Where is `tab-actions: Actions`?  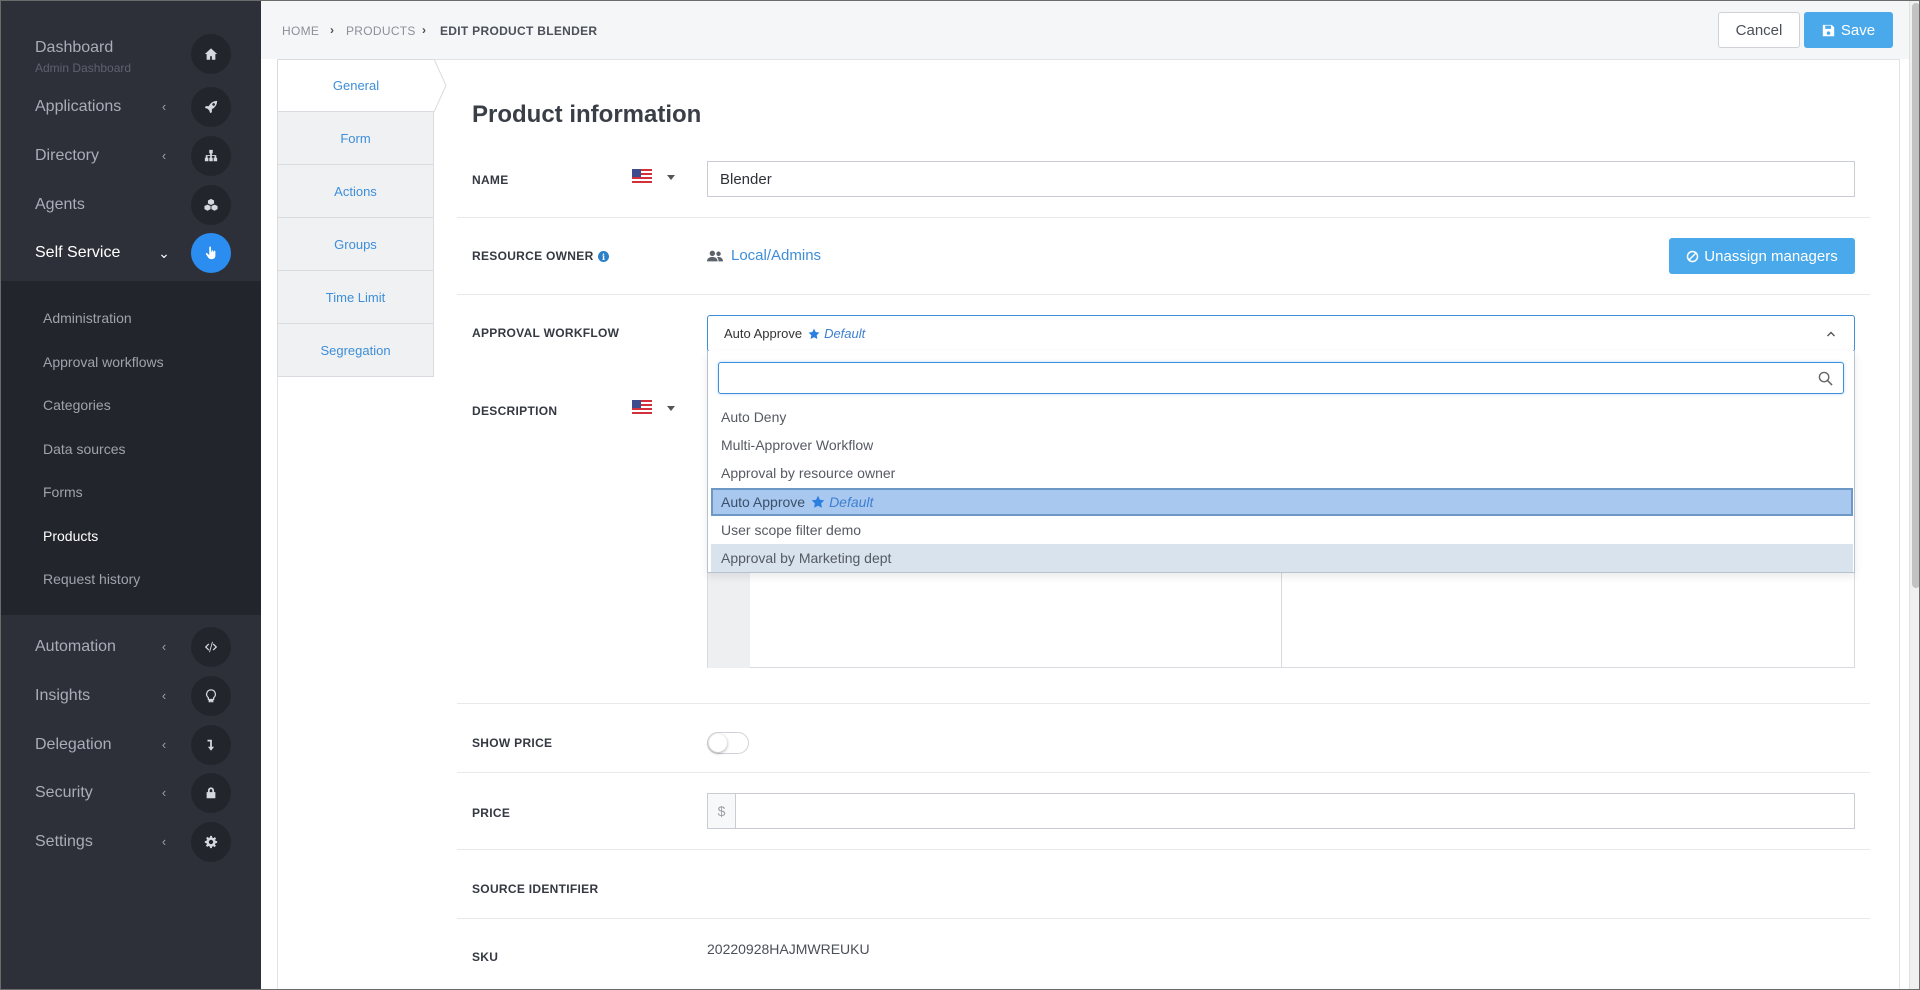
tab-actions: Actions is located at coordinates (355, 191).